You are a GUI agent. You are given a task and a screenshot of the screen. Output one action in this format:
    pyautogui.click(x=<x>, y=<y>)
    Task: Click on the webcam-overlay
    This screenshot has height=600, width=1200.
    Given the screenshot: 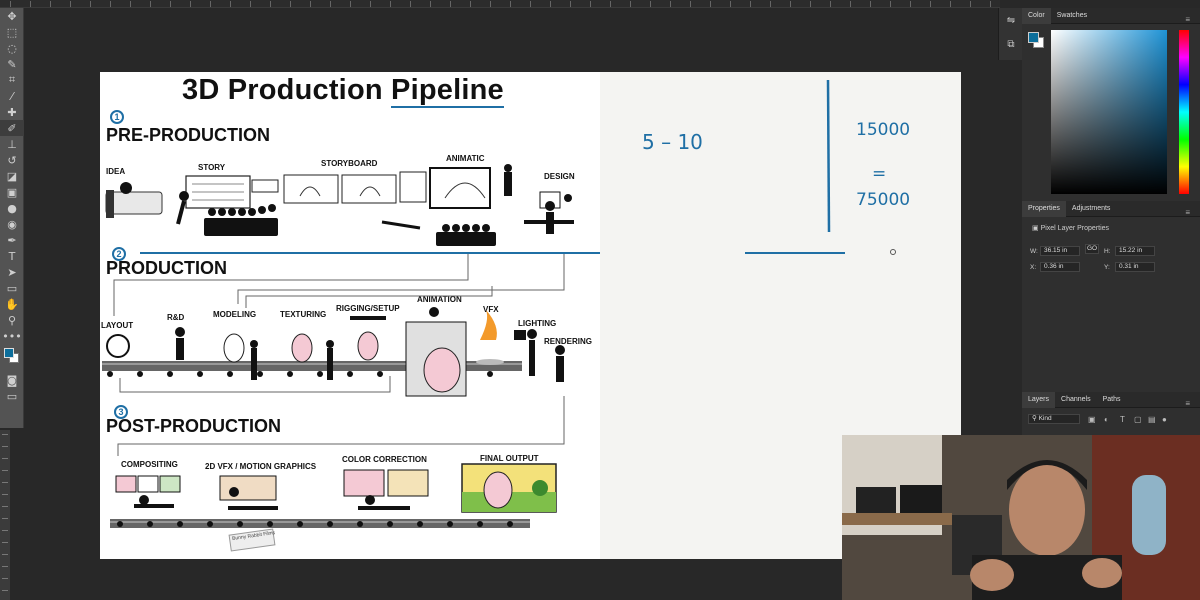 What is the action you would take?
    pyautogui.click(x=1021, y=517)
    